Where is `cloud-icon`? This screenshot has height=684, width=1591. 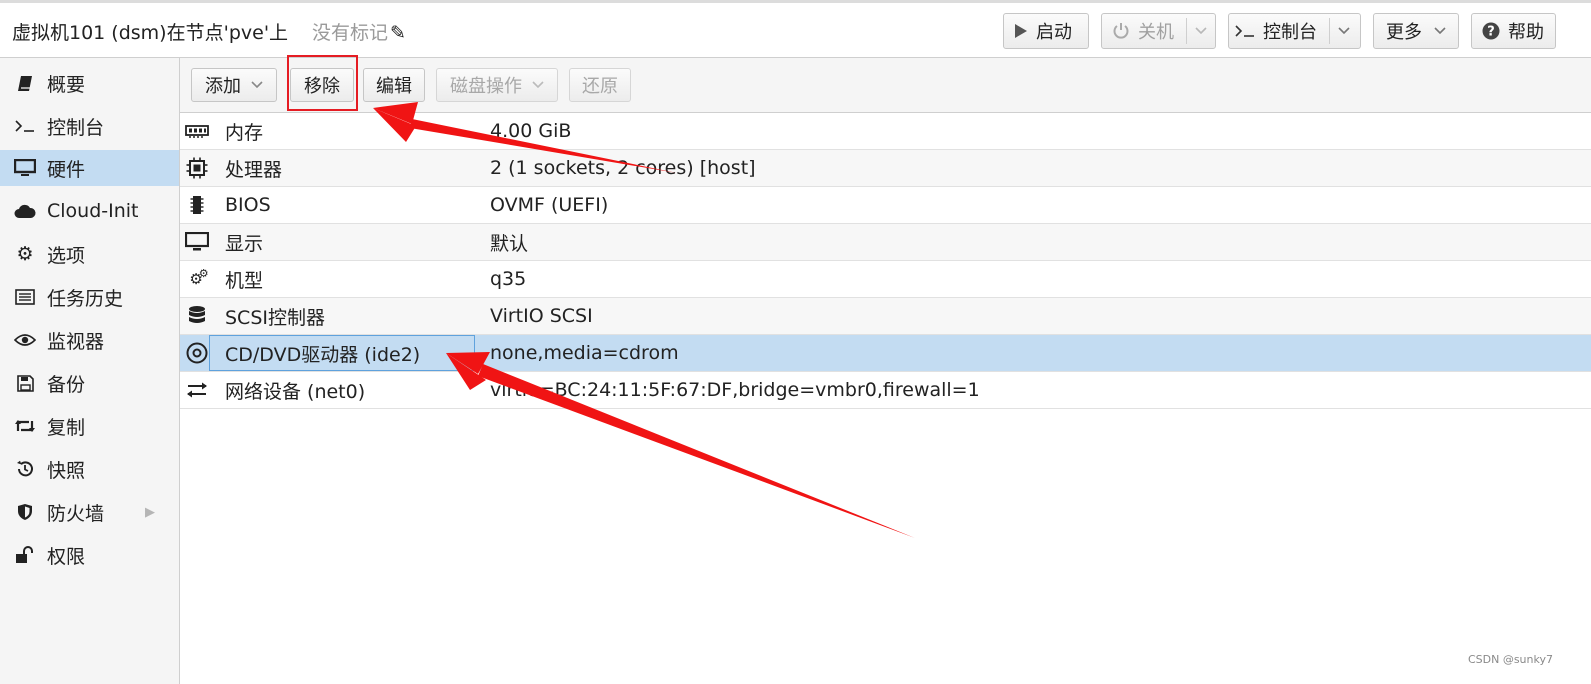 cloud-icon is located at coordinates (25, 211).